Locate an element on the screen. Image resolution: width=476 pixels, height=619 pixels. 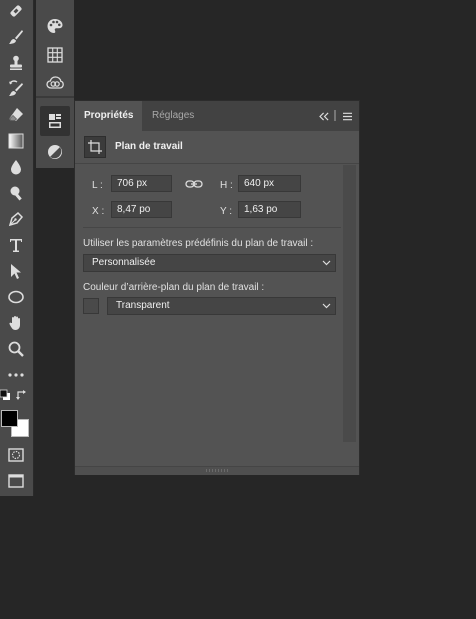
tab-properties: Propriétés is located at coordinates (109, 116).